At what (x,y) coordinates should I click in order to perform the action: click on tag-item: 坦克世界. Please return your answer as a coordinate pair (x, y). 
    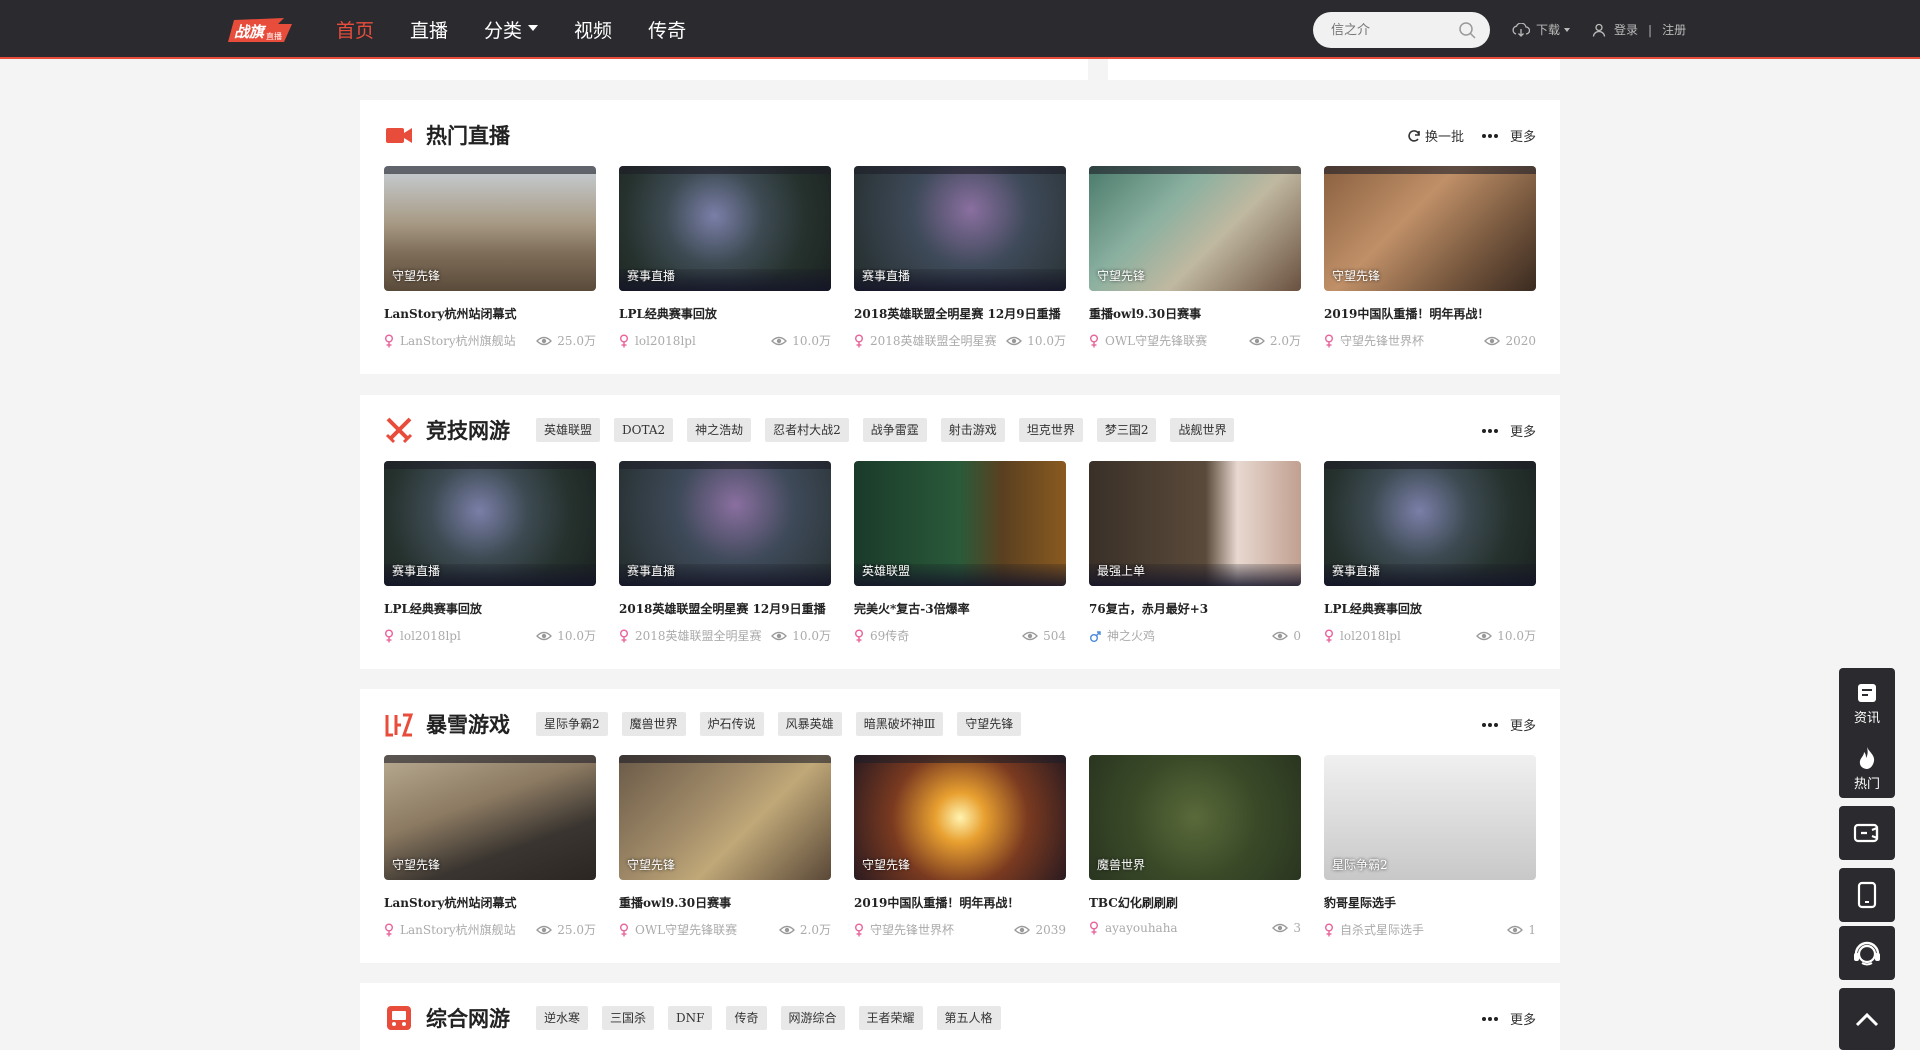
    Looking at the image, I should click on (1050, 430).